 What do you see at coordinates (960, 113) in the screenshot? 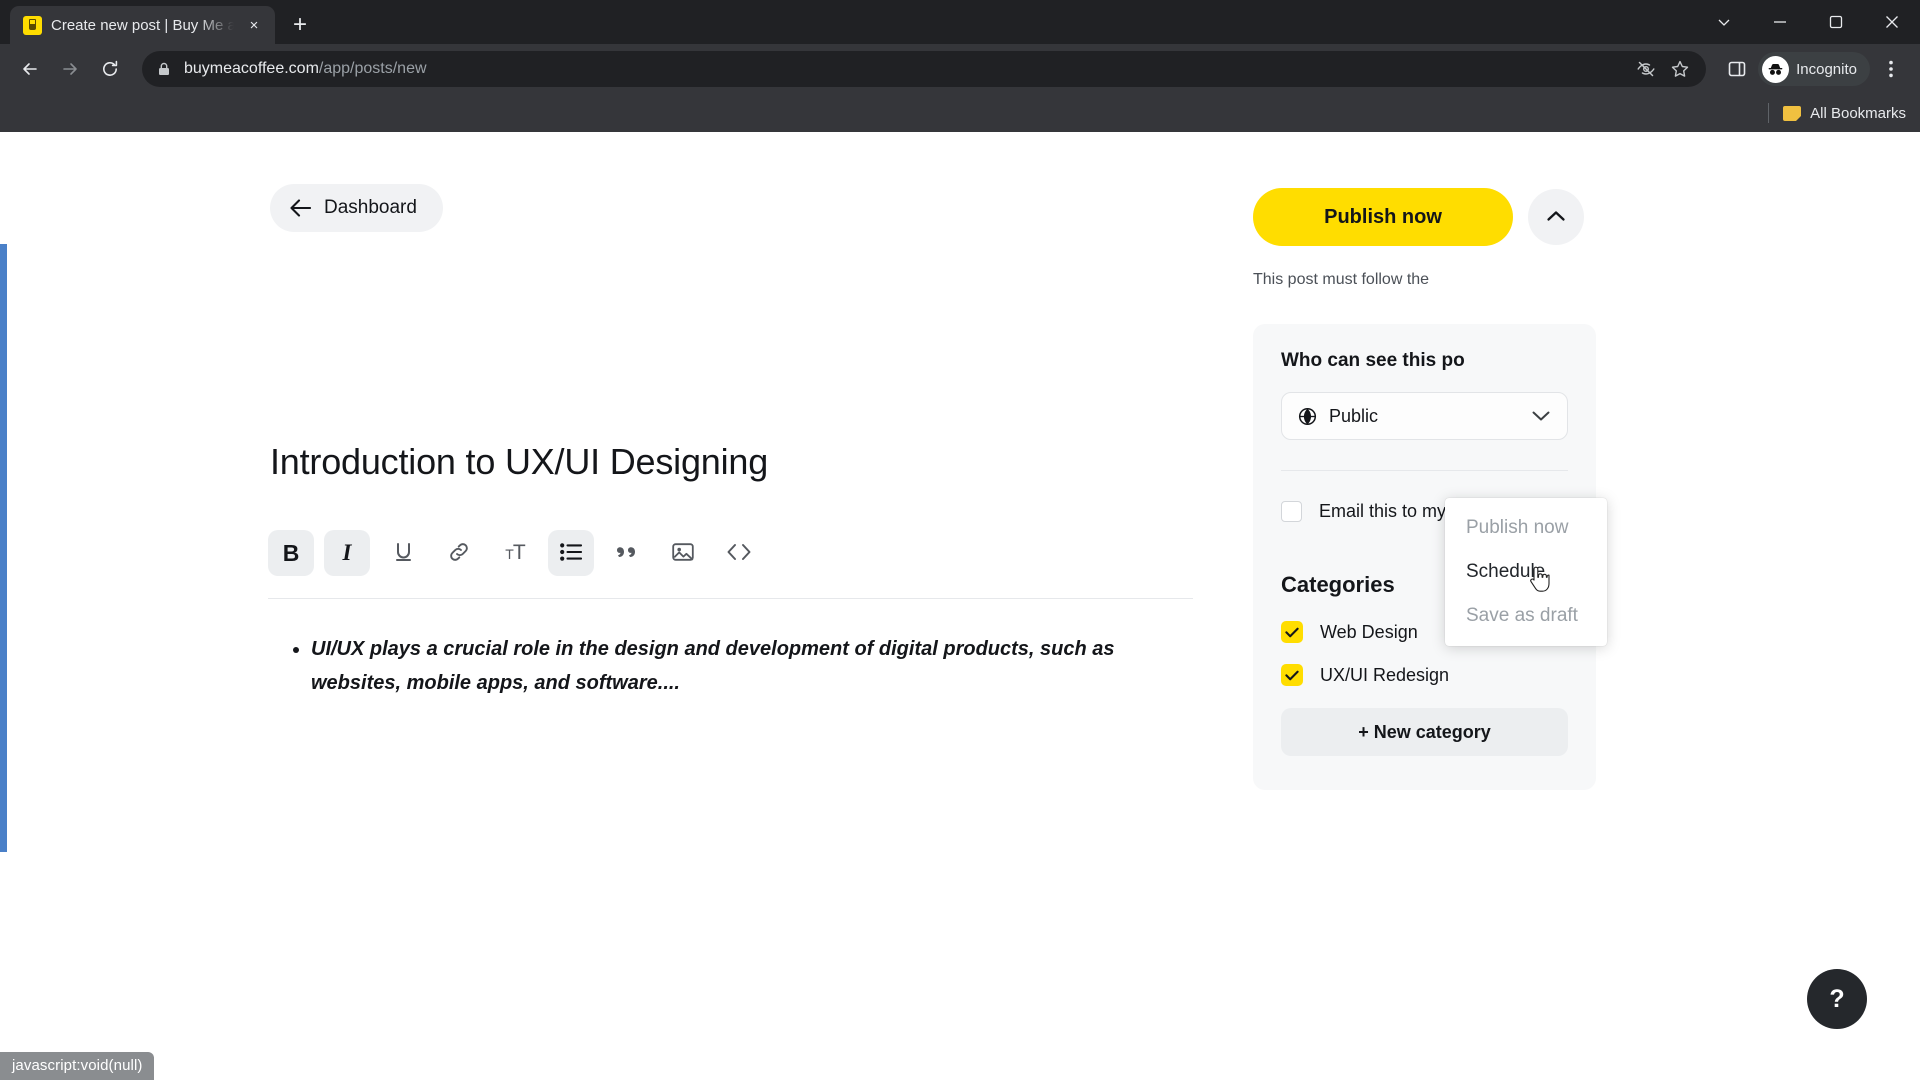
I see `bookmarks-bar: All Bookmarks` at bounding box center [960, 113].